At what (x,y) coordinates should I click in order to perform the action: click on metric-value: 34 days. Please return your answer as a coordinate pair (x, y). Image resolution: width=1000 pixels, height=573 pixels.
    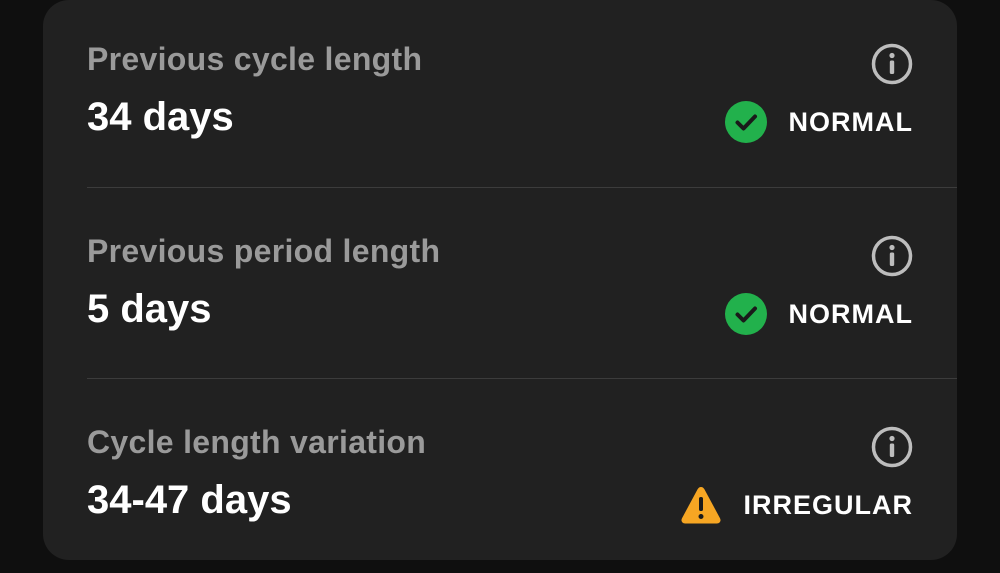
    Looking at the image, I should click on (160, 117).